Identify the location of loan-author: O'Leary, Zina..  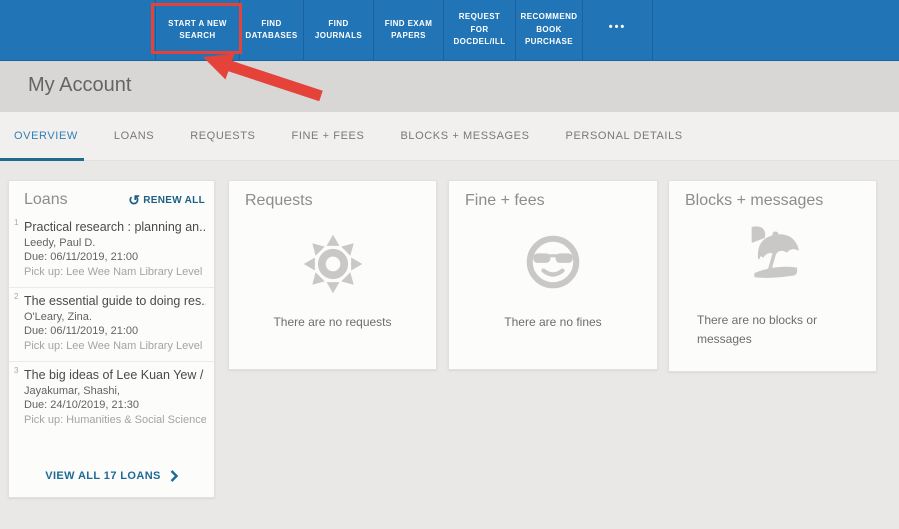
(58, 317).